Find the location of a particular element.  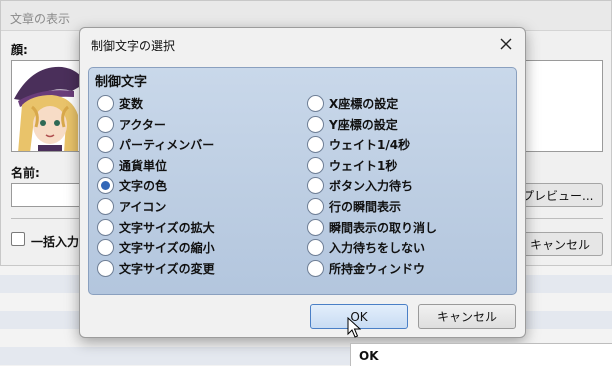

radio-option-label: 所持金ウィンドウ is located at coordinates (377, 268).